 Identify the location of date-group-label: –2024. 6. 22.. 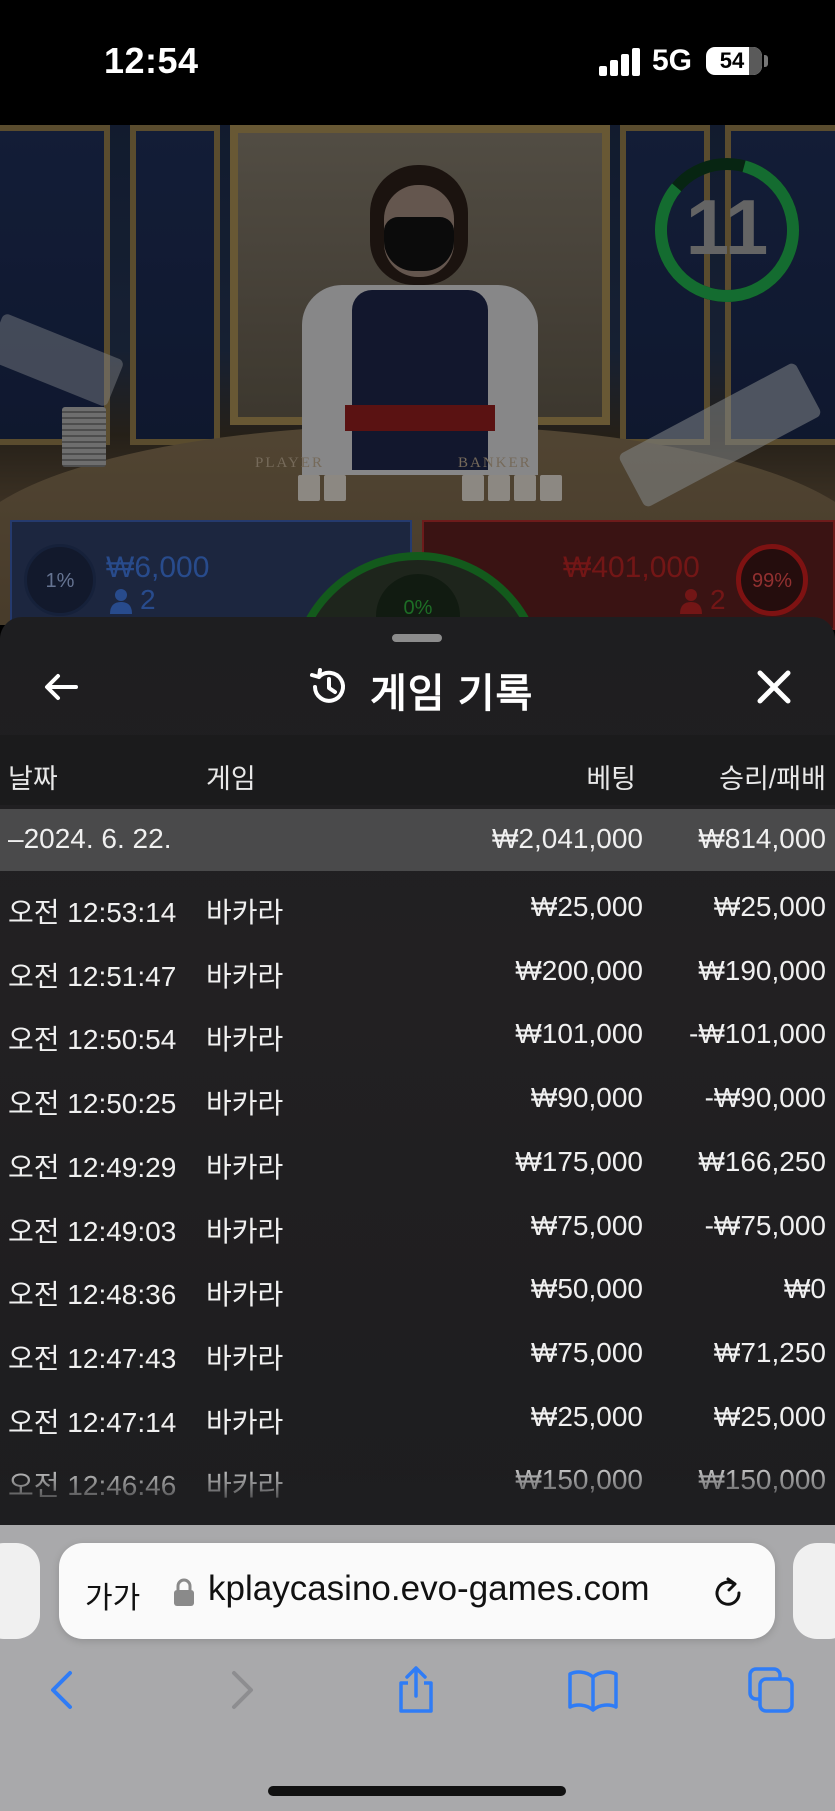
(90, 838).